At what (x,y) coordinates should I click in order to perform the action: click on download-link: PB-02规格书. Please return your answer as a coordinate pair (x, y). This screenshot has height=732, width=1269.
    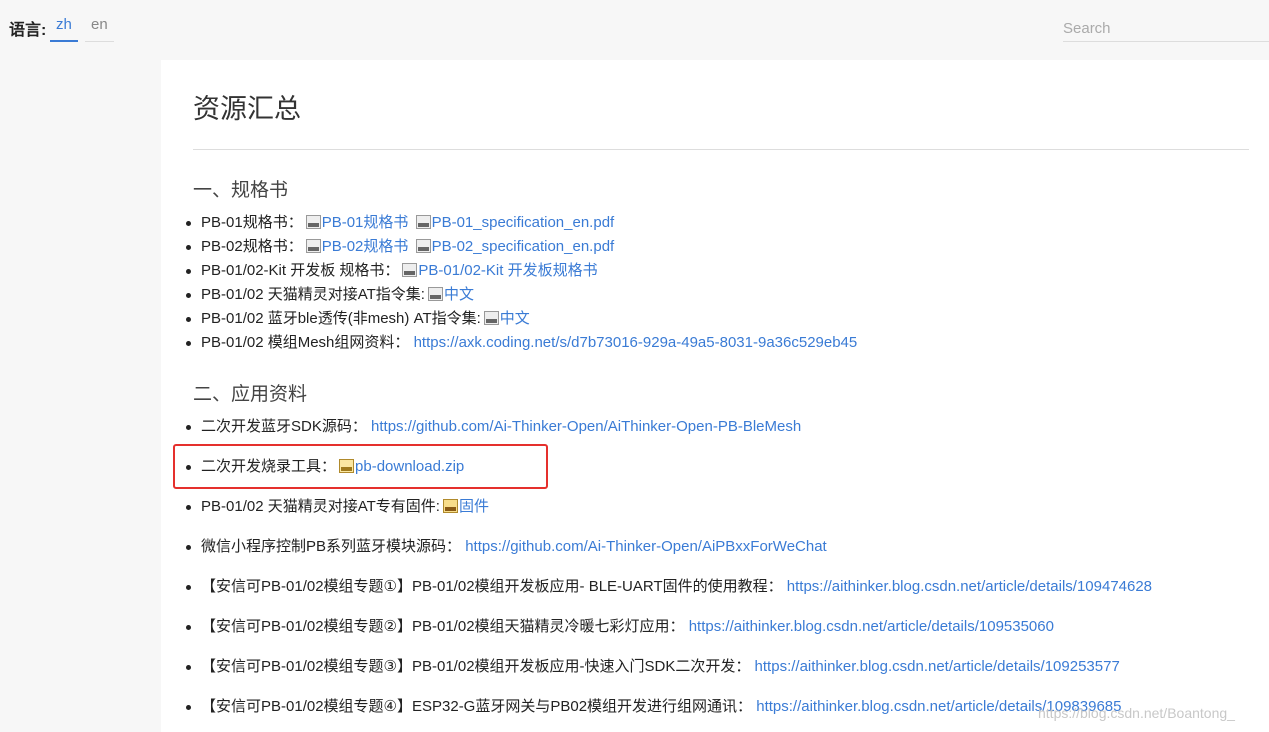
    Looking at the image, I should click on (365, 246).